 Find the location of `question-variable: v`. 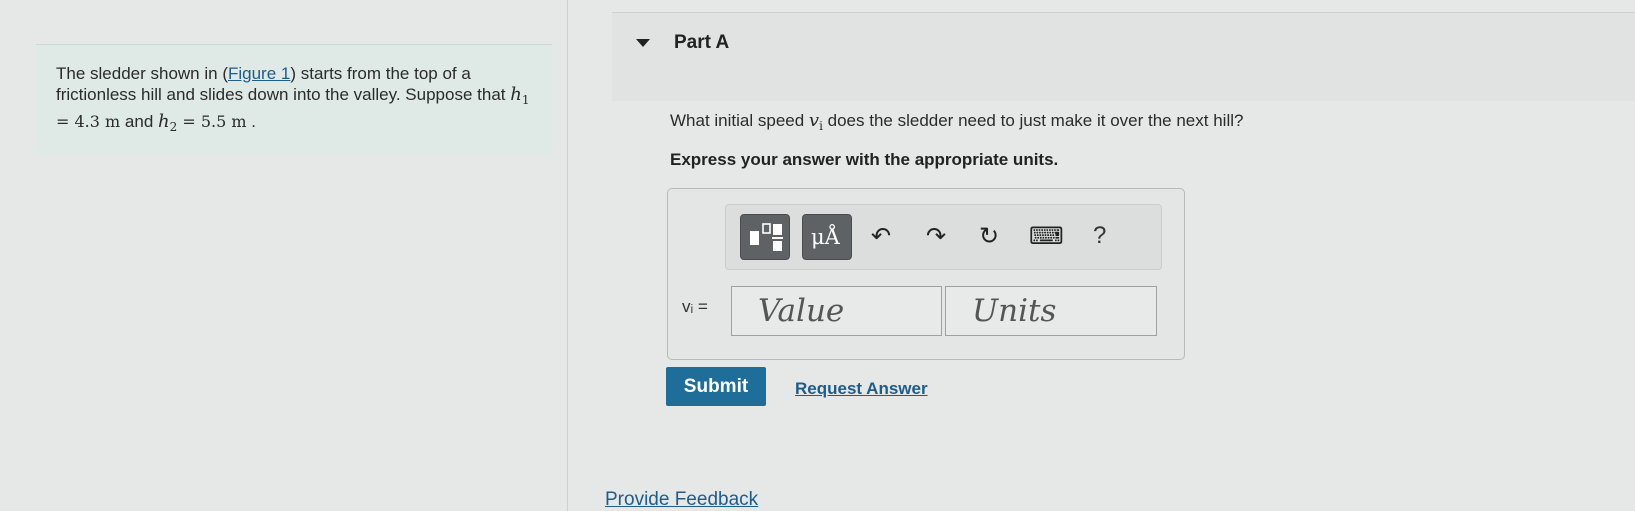

question-variable: v is located at coordinates (814, 120).